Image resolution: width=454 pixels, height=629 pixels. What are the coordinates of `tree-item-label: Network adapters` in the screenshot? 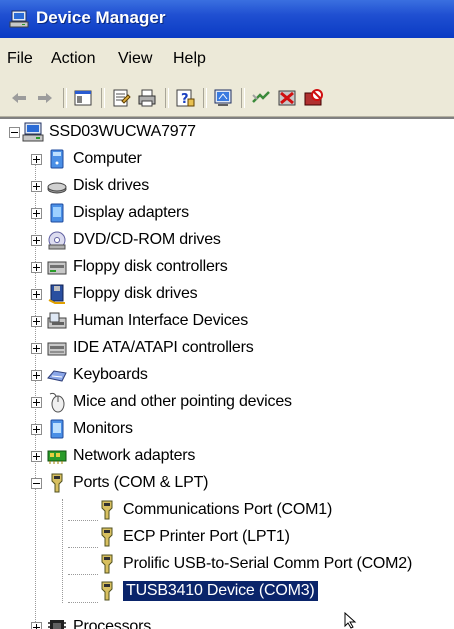 It's located at (134, 455).